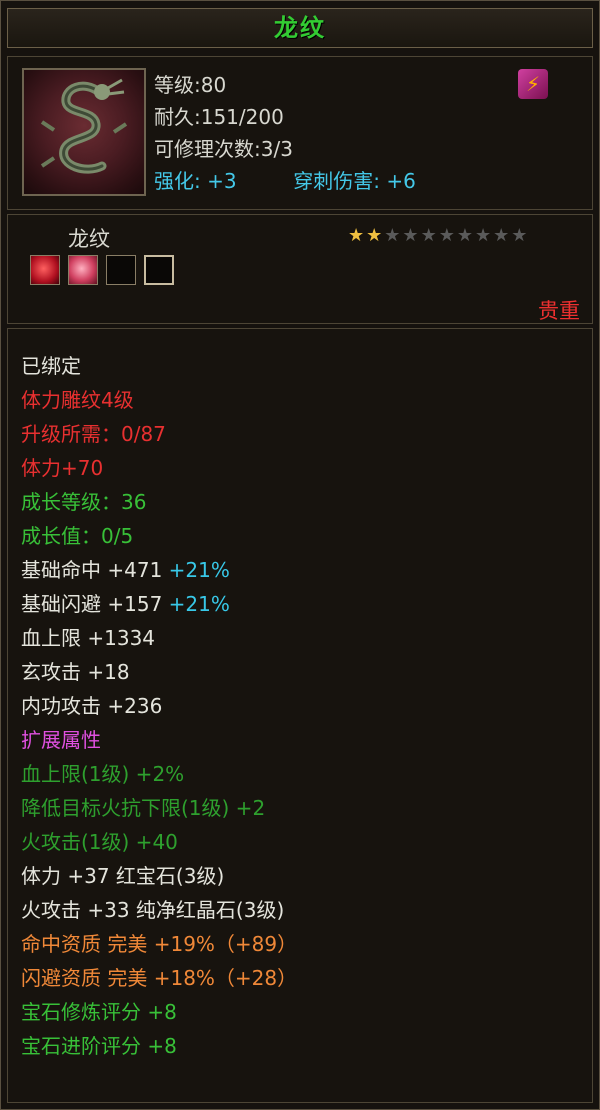  I want to click on mystic-attr: 玄攻击 +18, so click(75, 672).